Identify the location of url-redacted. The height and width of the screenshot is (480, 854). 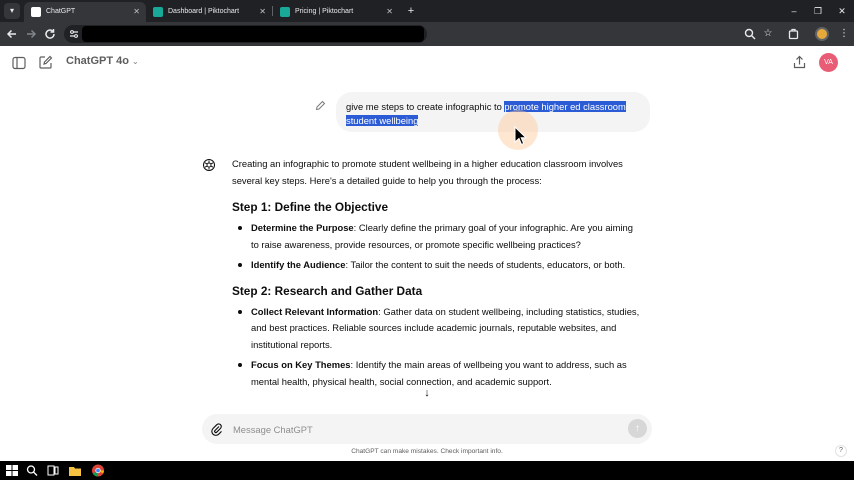
(253, 34).